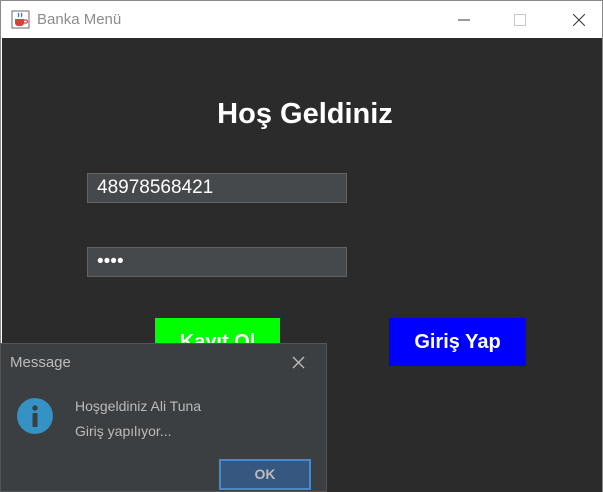  Describe the element at coordinates (305, 114) in the screenshot. I see `welcome-heading: Hoş Geldiniz` at that location.